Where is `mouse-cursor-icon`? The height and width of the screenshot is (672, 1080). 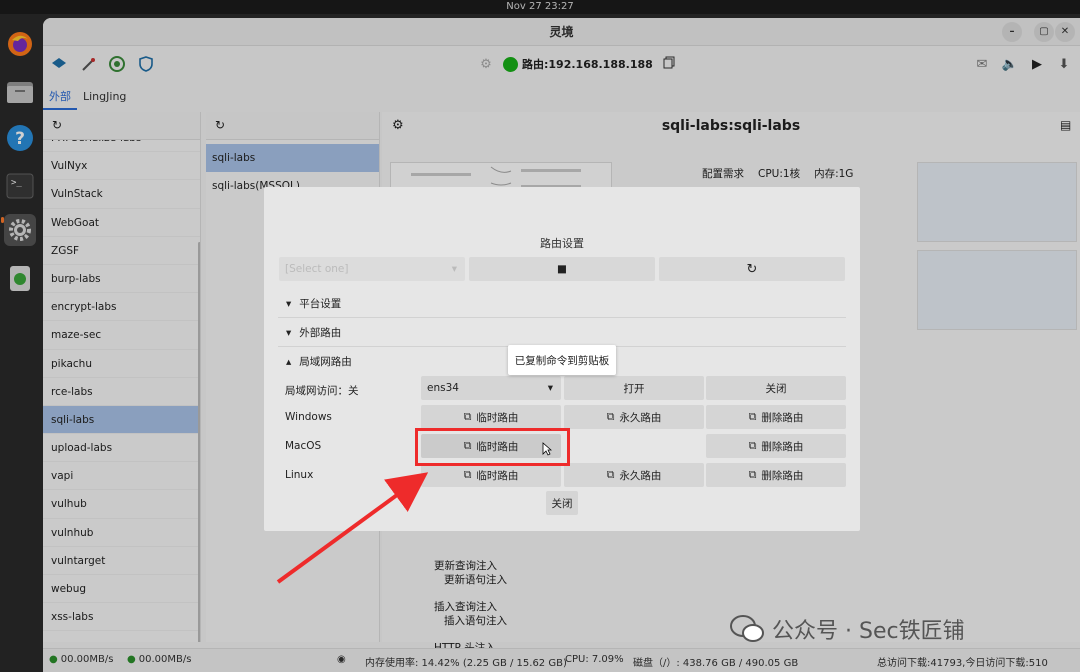
mouse-cursor-icon is located at coordinates (547, 449).